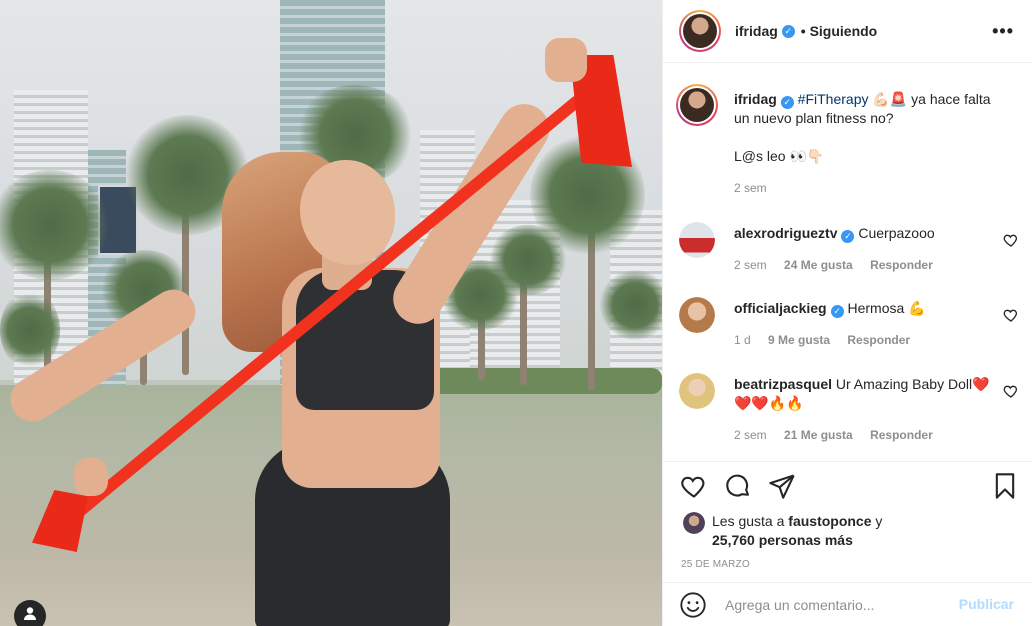 The height and width of the screenshot is (626, 1032). I want to click on hedge, so click(546, 381).